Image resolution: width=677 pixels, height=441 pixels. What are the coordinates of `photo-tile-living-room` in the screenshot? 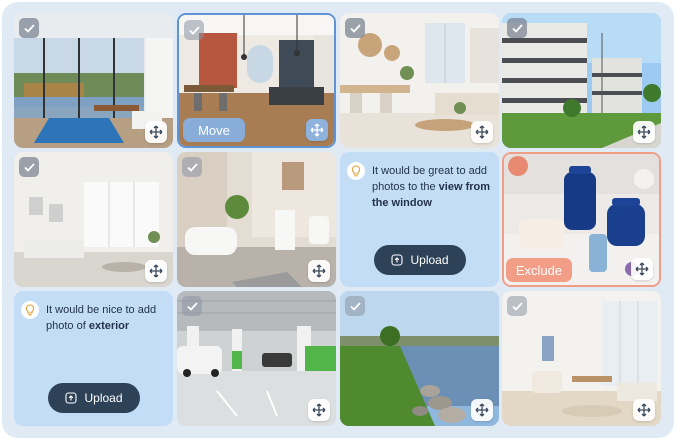 It's located at (93, 80).